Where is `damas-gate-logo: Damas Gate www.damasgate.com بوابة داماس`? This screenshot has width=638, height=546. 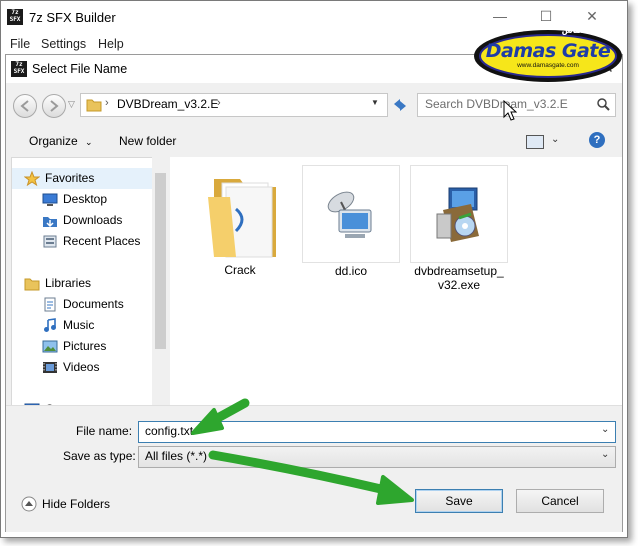
damas-gate-logo: Damas Gate www.damasgate.com بوابة داماس is located at coordinates (550, 53).